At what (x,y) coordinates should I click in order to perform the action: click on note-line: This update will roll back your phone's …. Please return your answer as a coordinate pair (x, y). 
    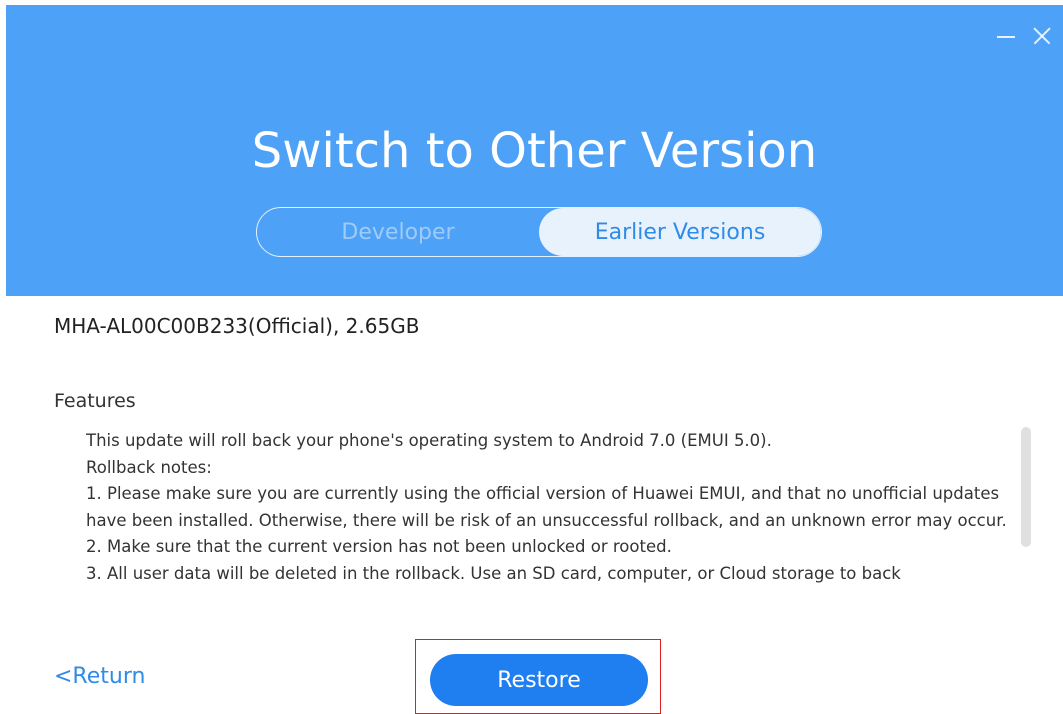
    Looking at the image, I should click on (429, 440).